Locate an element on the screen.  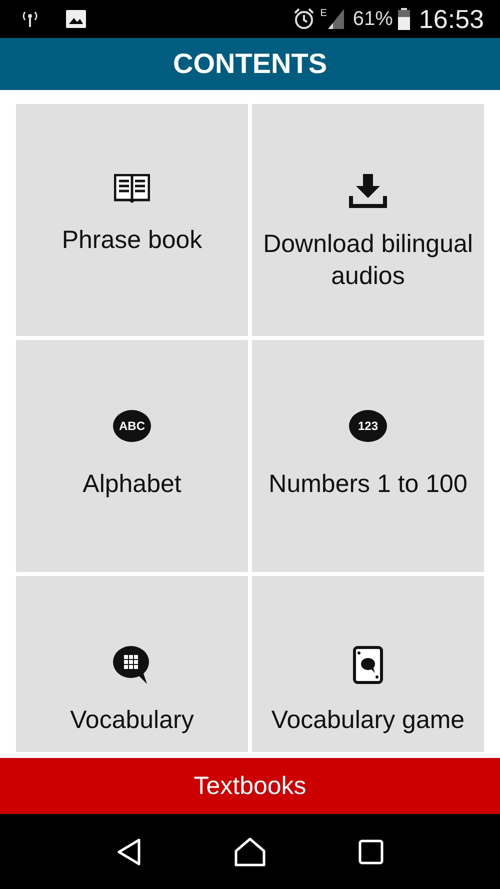
recent-apps-icon is located at coordinates (371, 851).